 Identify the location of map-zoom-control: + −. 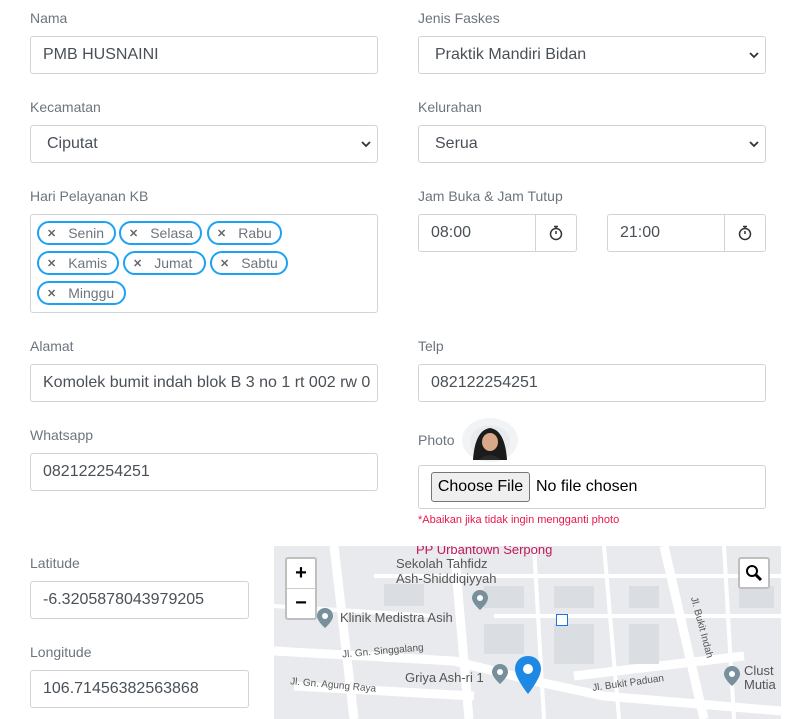
(301, 588).